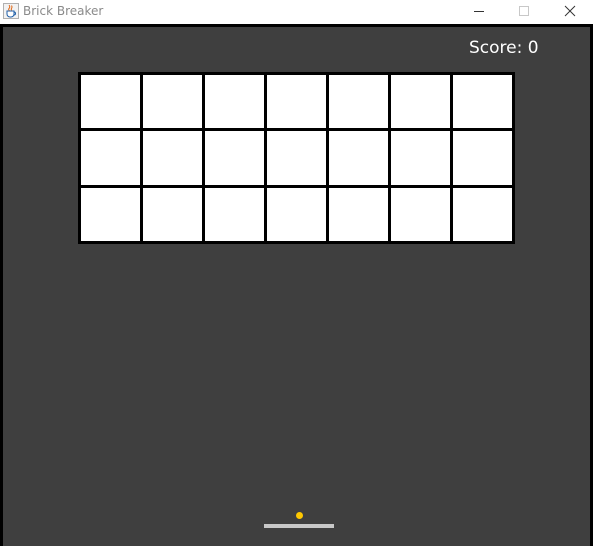 The image size is (593, 546). I want to click on maximize-button, so click(524, 12).